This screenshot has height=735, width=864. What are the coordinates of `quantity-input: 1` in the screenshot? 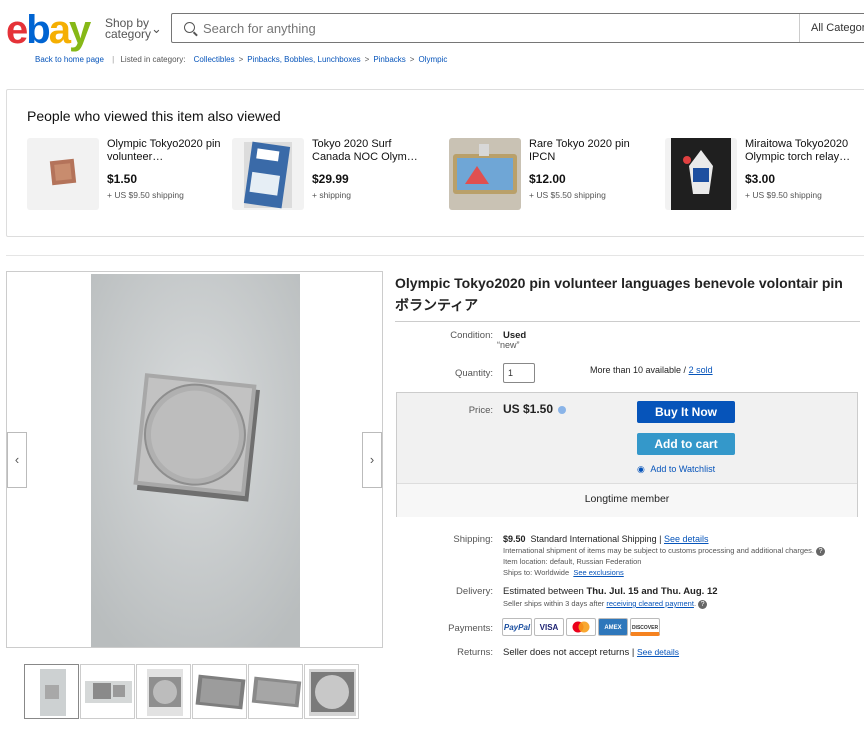 It's located at (519, 373).